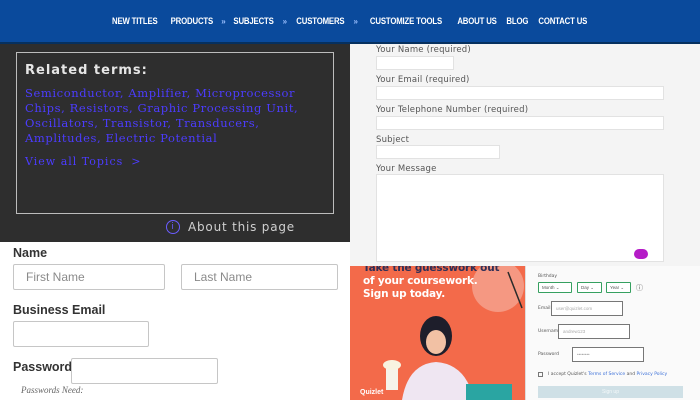 This screenshot has width=700, height=400. What do you see at coordinates (431, 270) in the screenshot?
I see `headline-line-1: Take the guesswork out` at bounding box center [431, 270].